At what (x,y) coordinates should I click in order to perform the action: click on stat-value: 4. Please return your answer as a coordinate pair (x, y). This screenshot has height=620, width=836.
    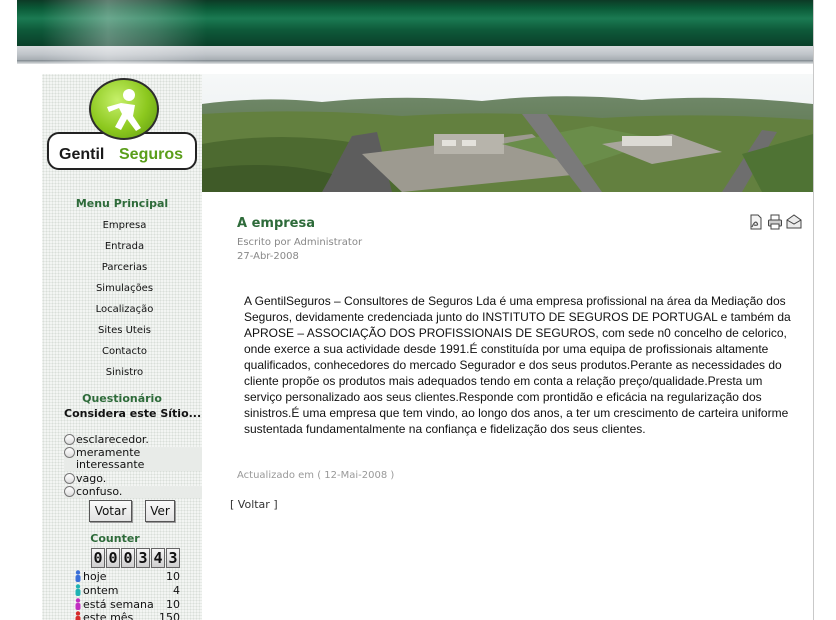
    Looking at the image, I should click on (176, 590).